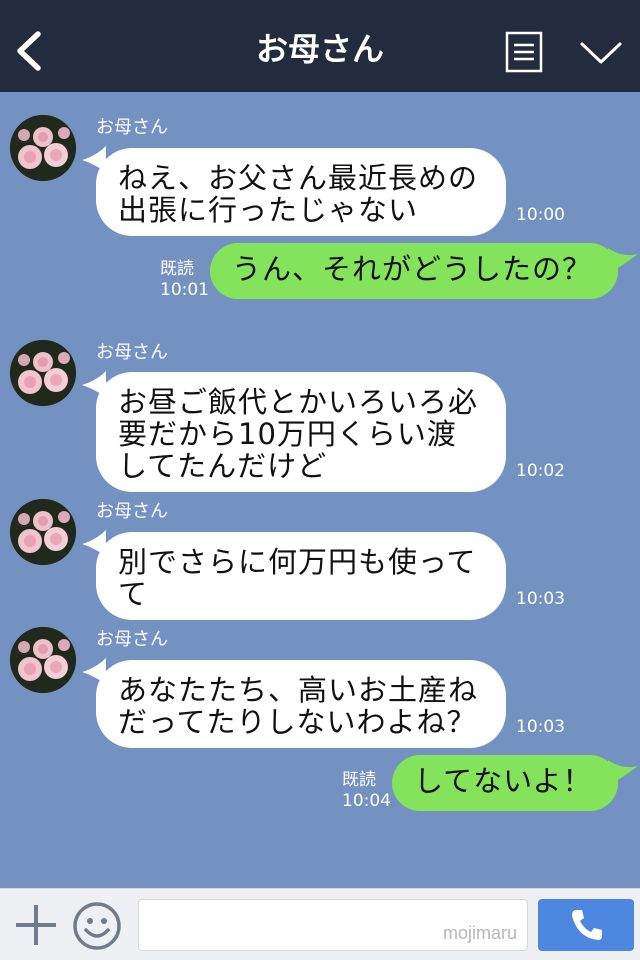 This screenshot has width=640, height=960. I want to click on menu-list-icon, so click(524, 52).